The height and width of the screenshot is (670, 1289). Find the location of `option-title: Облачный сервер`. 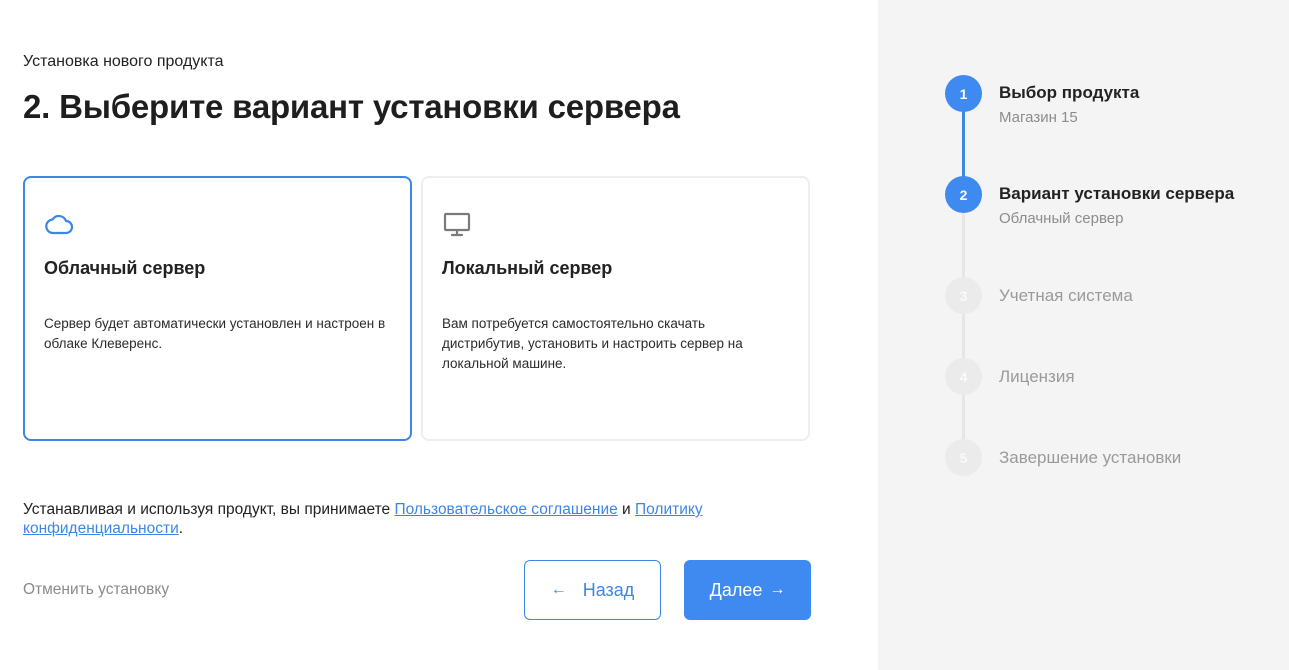

option-title: Облачный сервер is located at coordinates (125, 268).